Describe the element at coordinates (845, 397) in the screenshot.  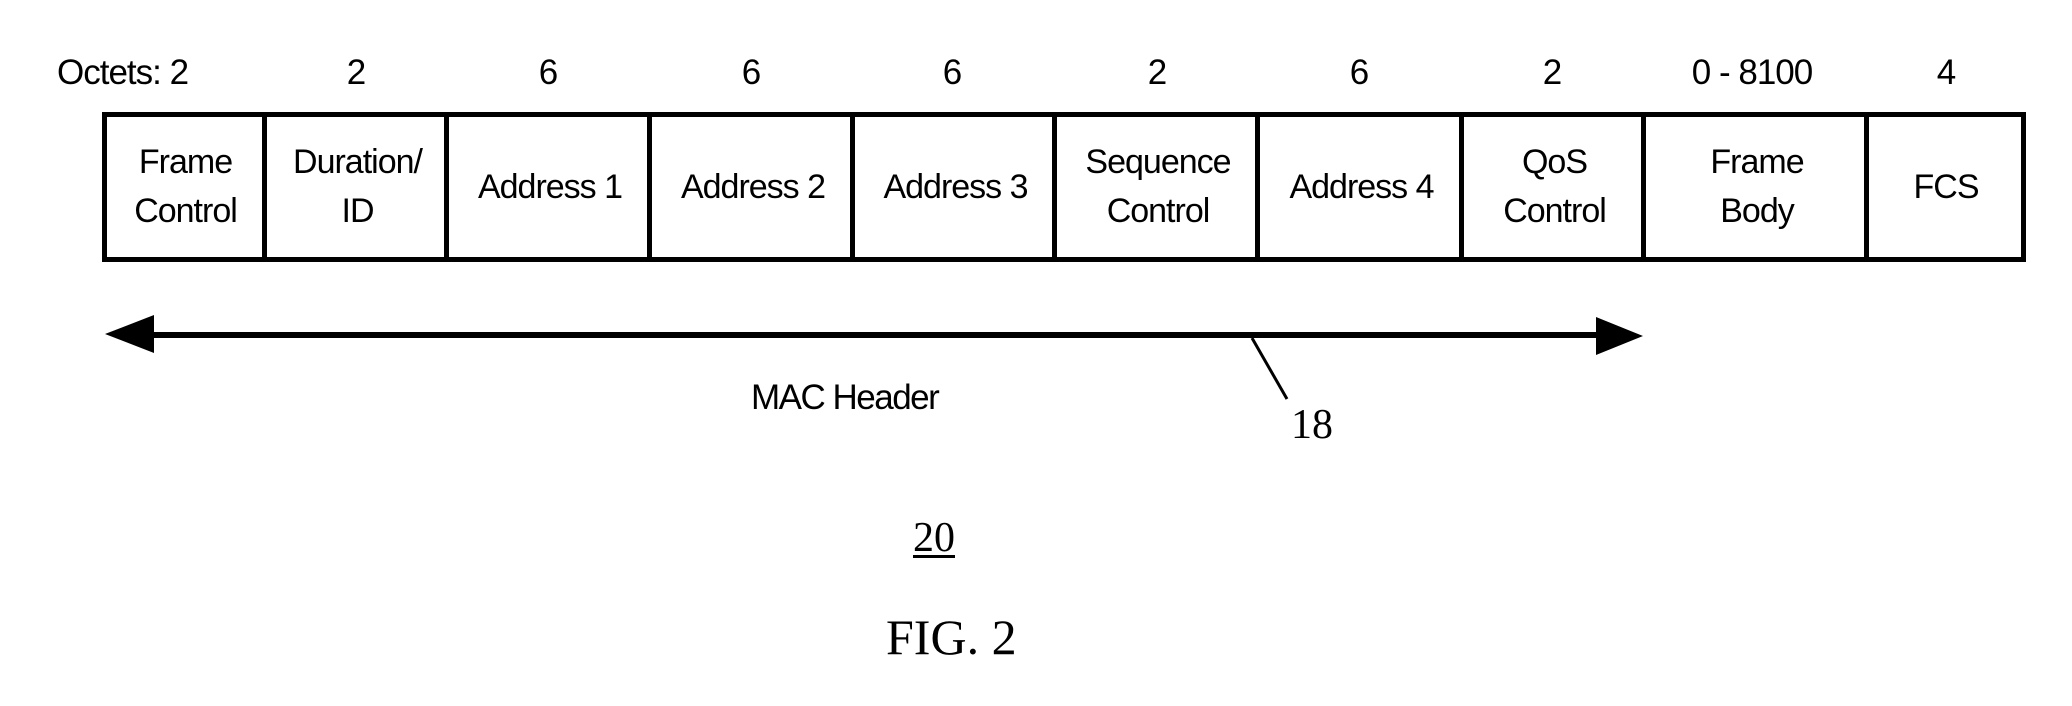
I see `mac-header-label: MAC Header` at that location.